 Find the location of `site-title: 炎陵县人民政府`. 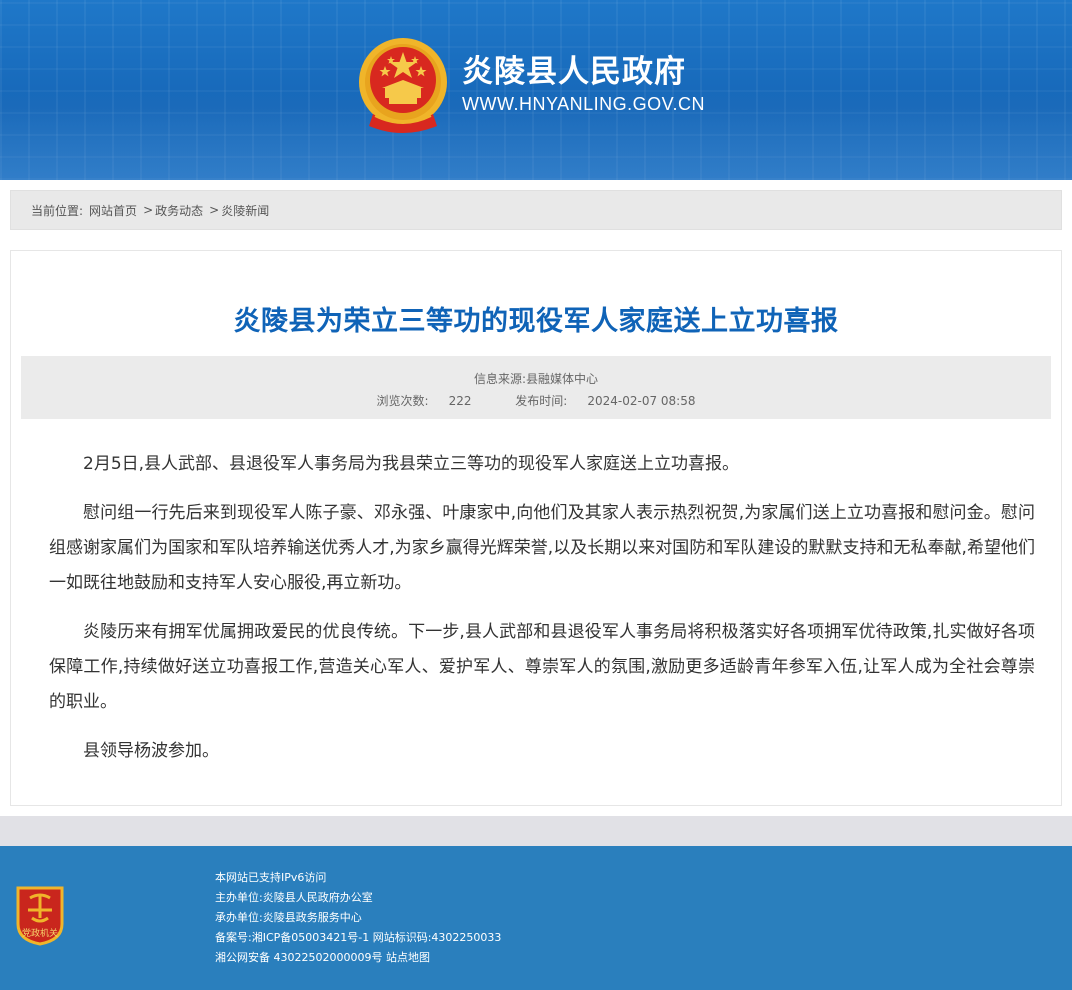

site-title: 炎陵县人民政府 is located at coordinates (574, 68).